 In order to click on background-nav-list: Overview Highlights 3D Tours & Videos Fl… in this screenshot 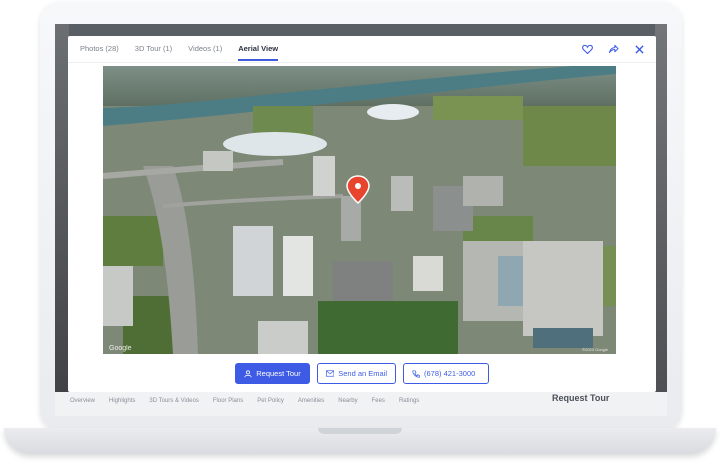, I will do `click(244, 401)`.